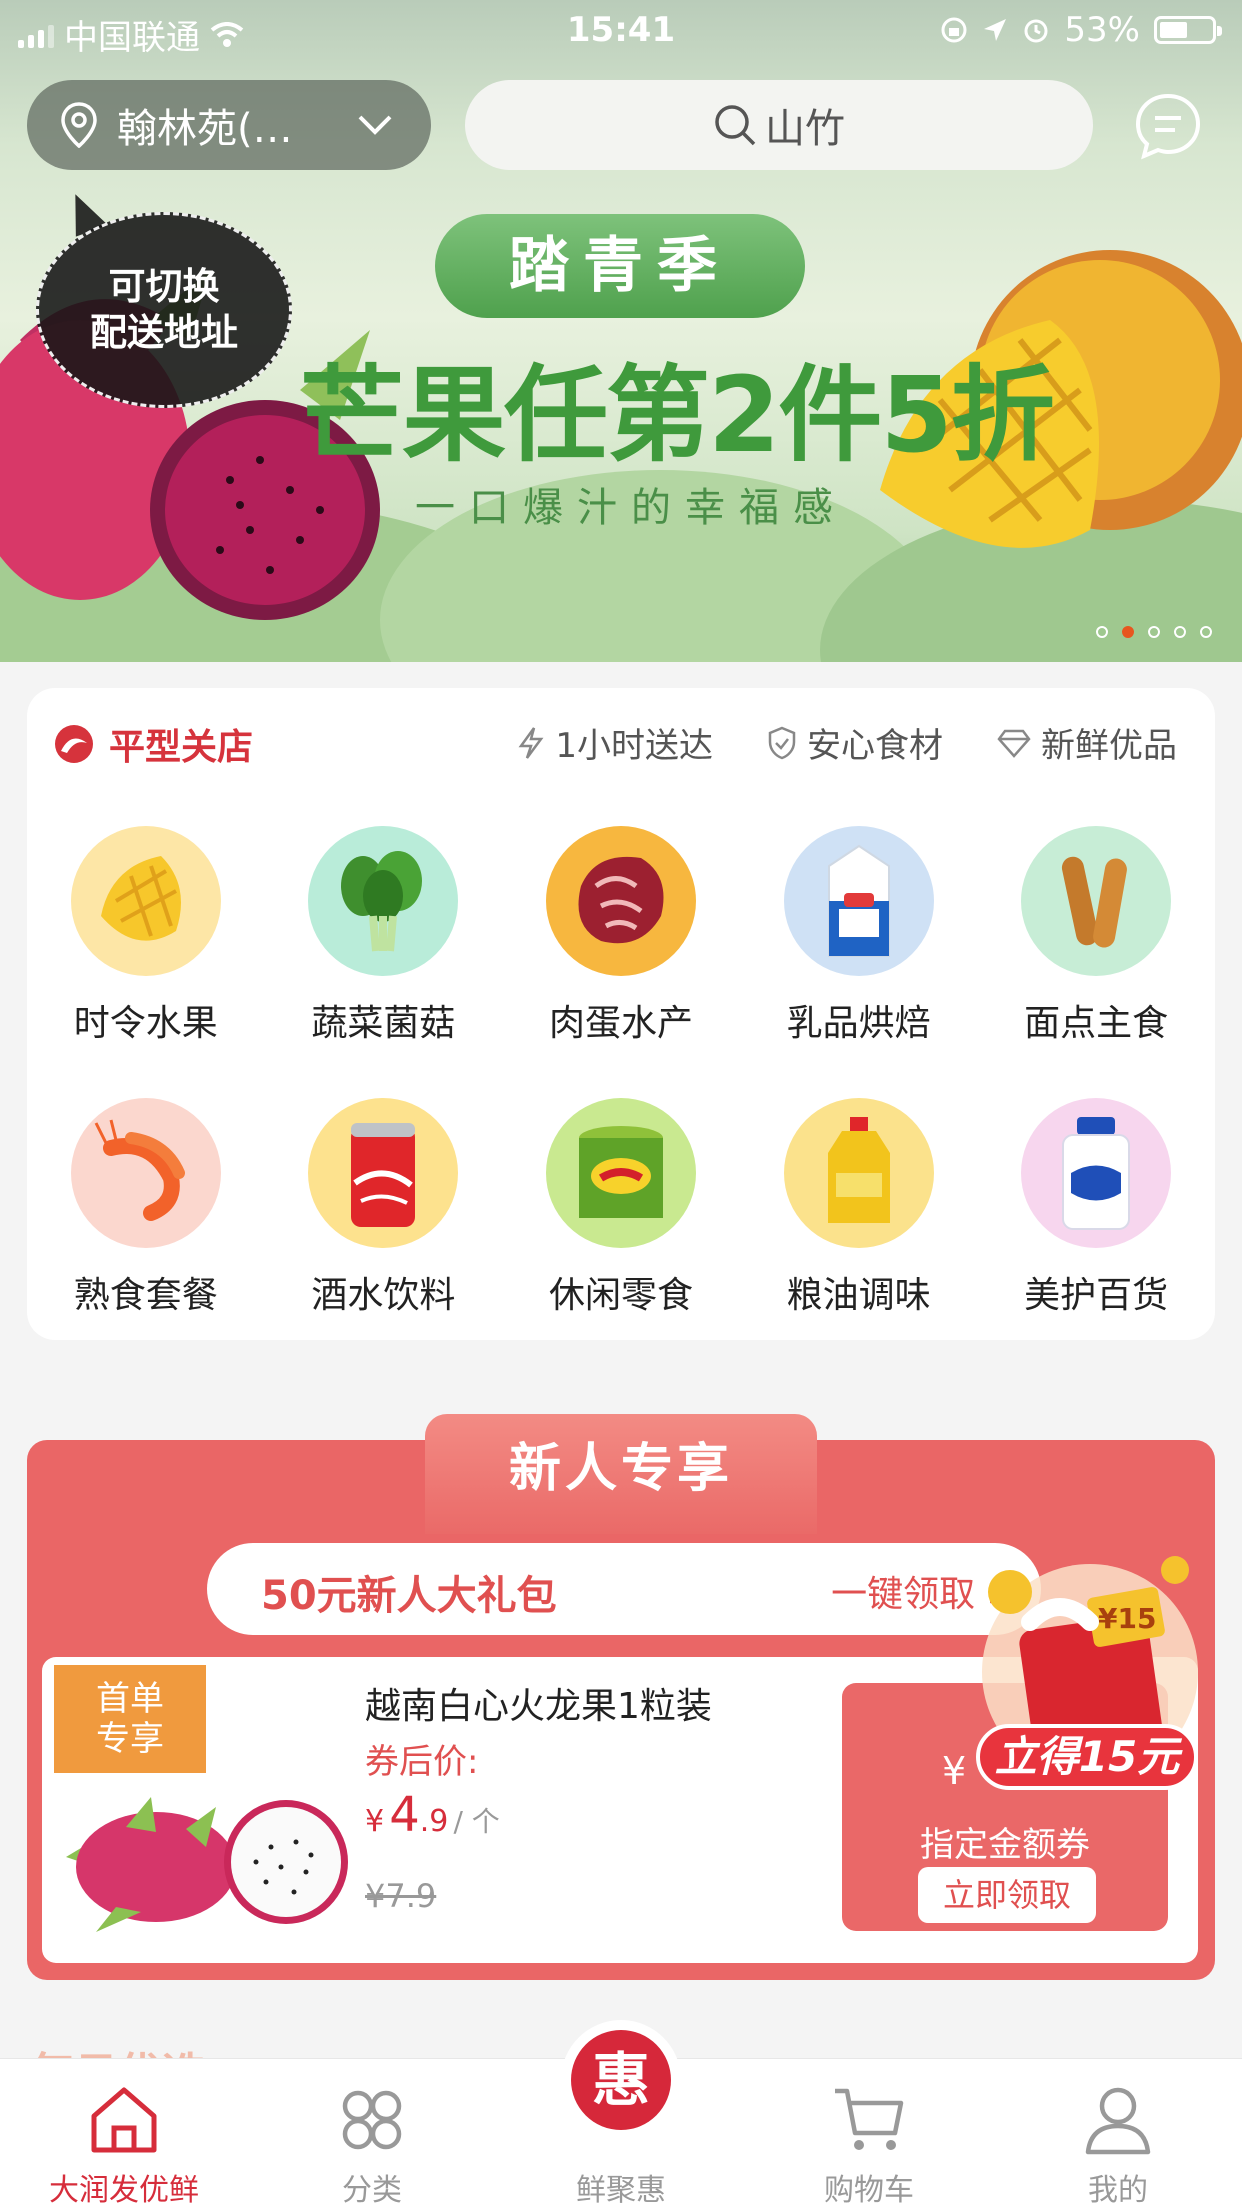 The image size is (1242, 2208). What do you see at coordinates (74, 744) in the screenshot?
I see `store-logo-icon` at bounding box center [74, 744].